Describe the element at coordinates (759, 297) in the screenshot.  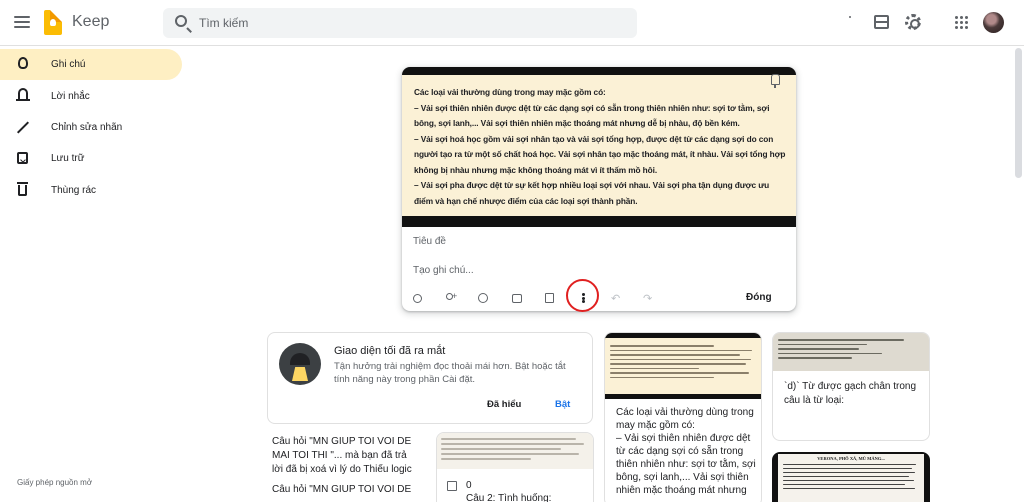
I see `close-button: Đóng` at that location.